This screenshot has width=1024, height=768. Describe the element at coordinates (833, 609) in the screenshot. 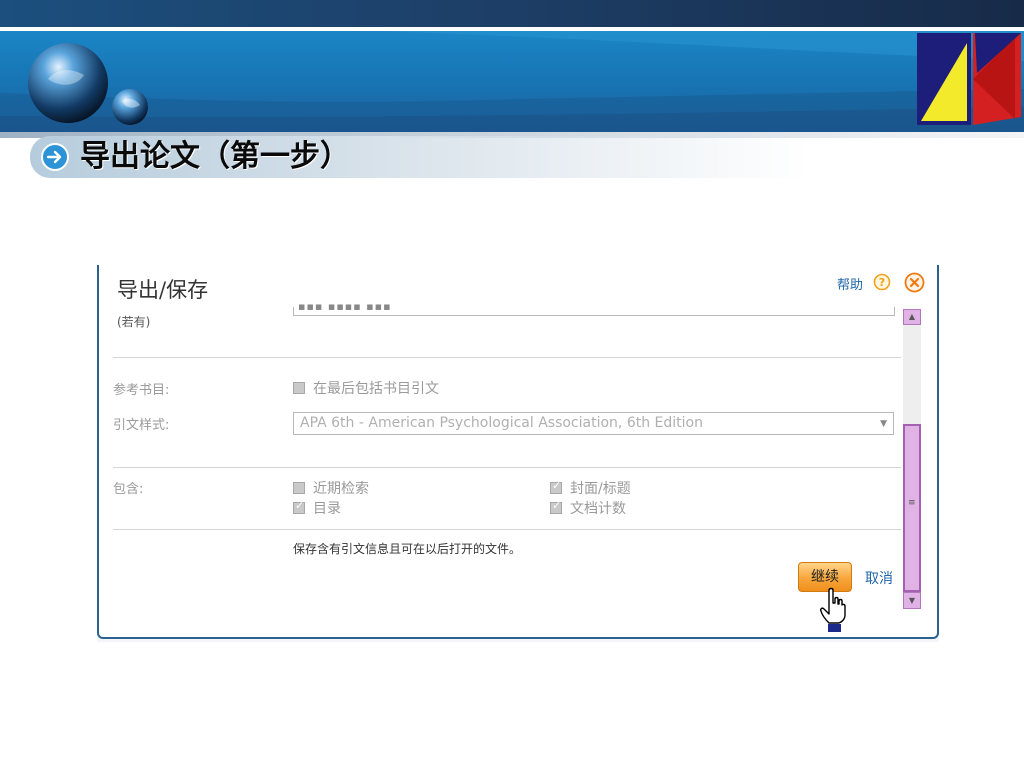

I see `hand-cursor-icon` at that location.